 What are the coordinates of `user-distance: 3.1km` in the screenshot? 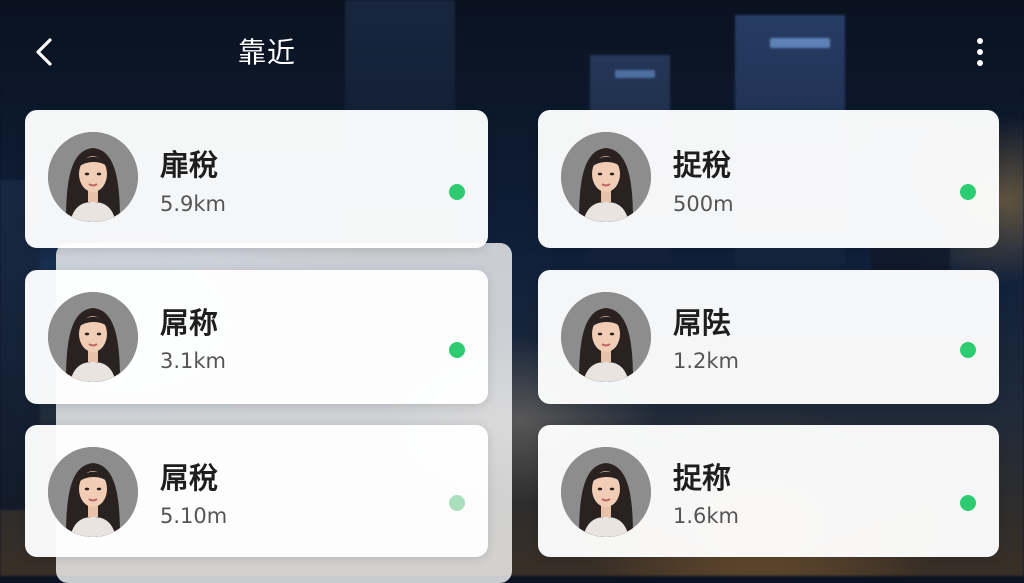 It's located at (193, 361).